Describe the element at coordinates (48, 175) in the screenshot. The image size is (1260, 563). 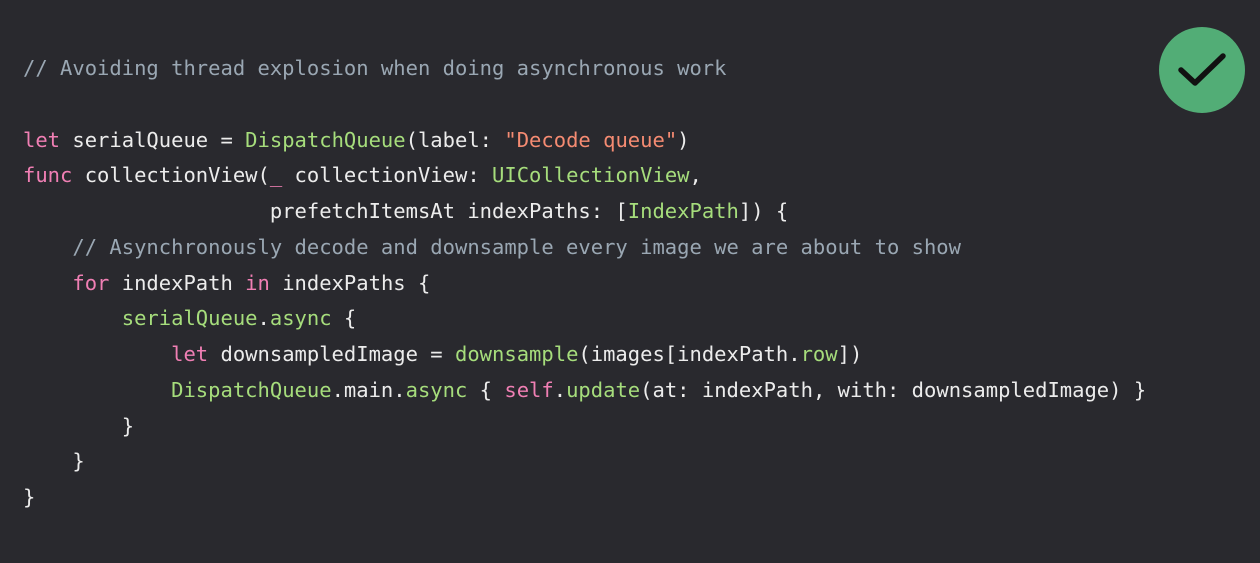
I see `code-token-keyword: func` at that location.